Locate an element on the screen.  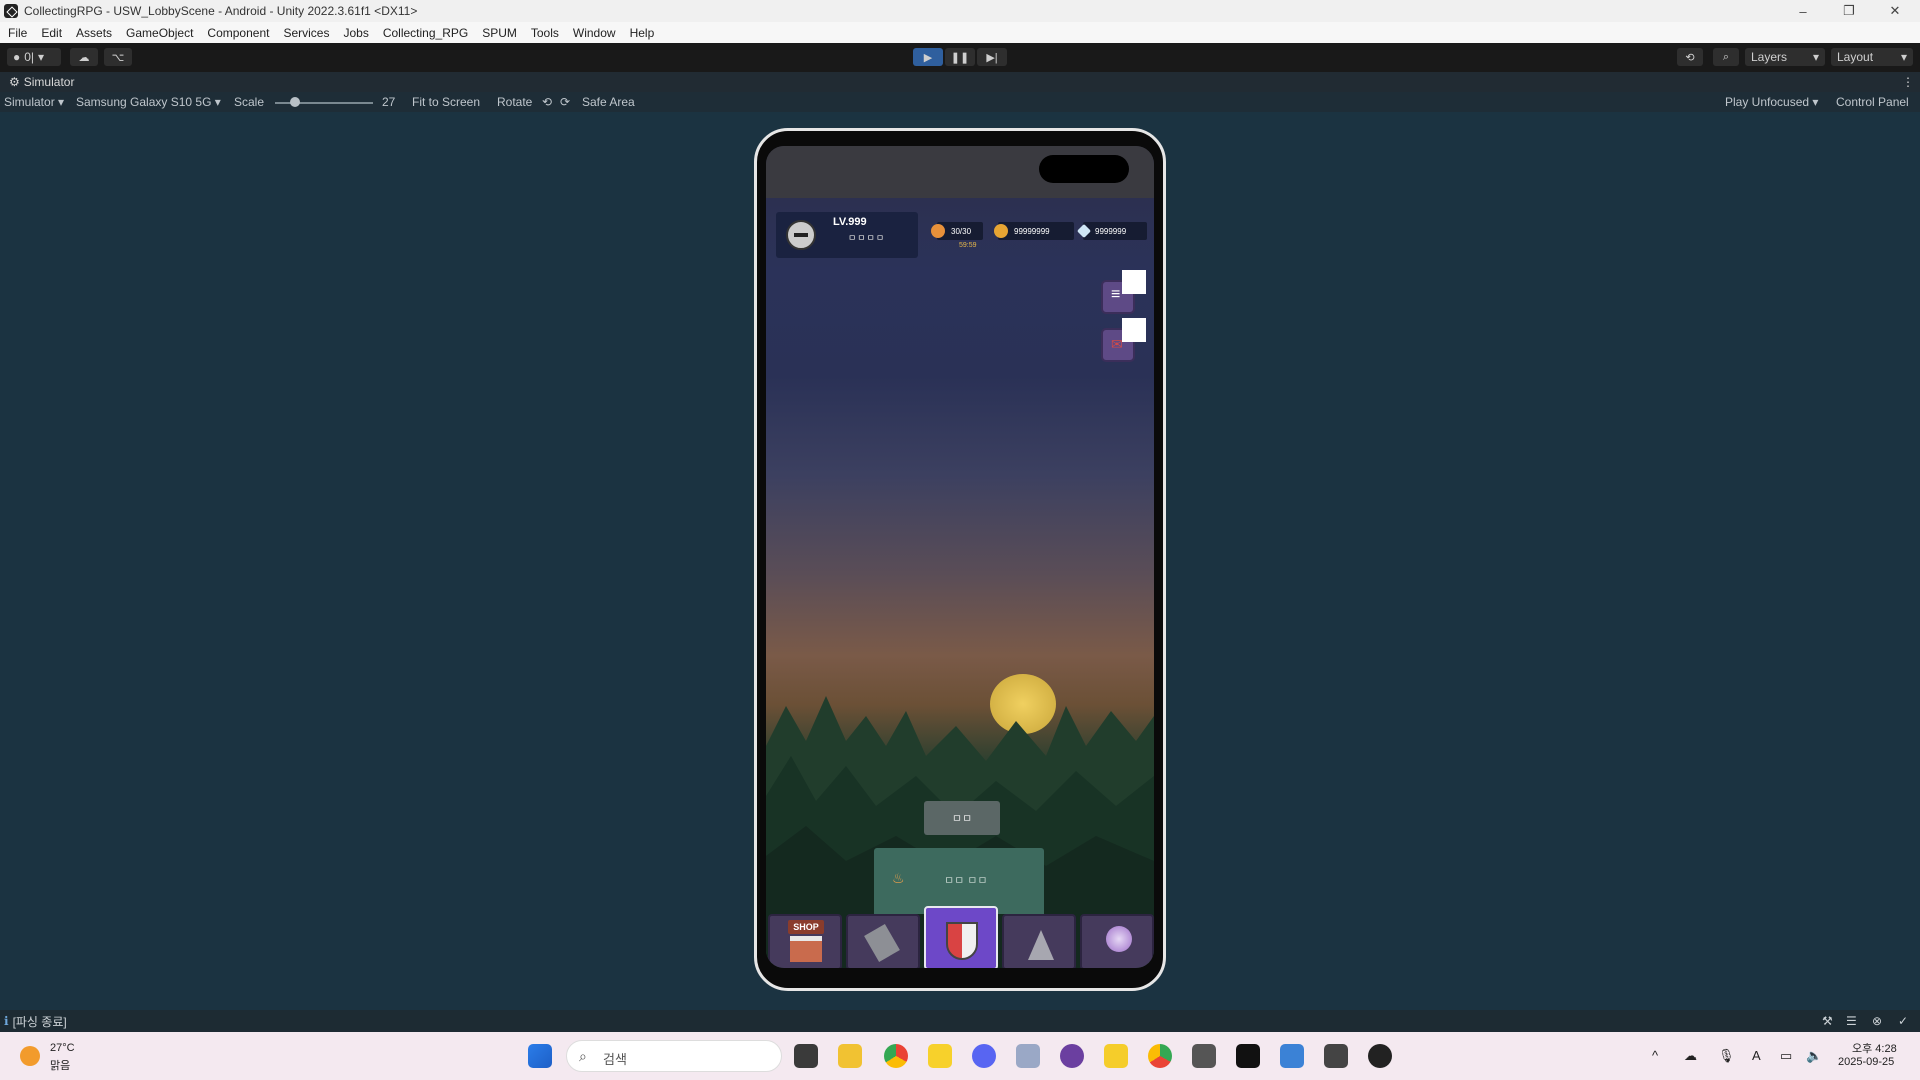
simulator-mode-dropdown: Simulator ▾ is located at coordinates (34, 102).